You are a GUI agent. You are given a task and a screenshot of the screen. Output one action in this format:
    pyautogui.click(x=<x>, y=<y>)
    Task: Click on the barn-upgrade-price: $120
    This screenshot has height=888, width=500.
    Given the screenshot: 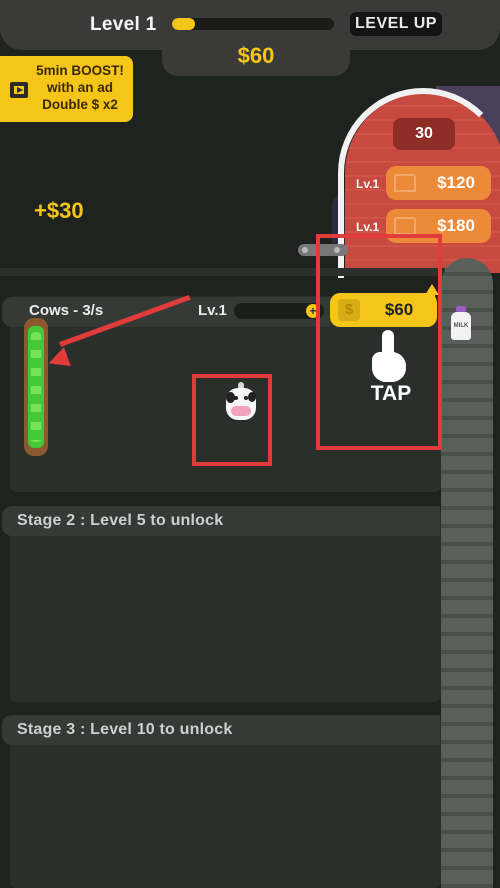 What is the action you would take?
    pyautogui.click(x=456, y=182)
    